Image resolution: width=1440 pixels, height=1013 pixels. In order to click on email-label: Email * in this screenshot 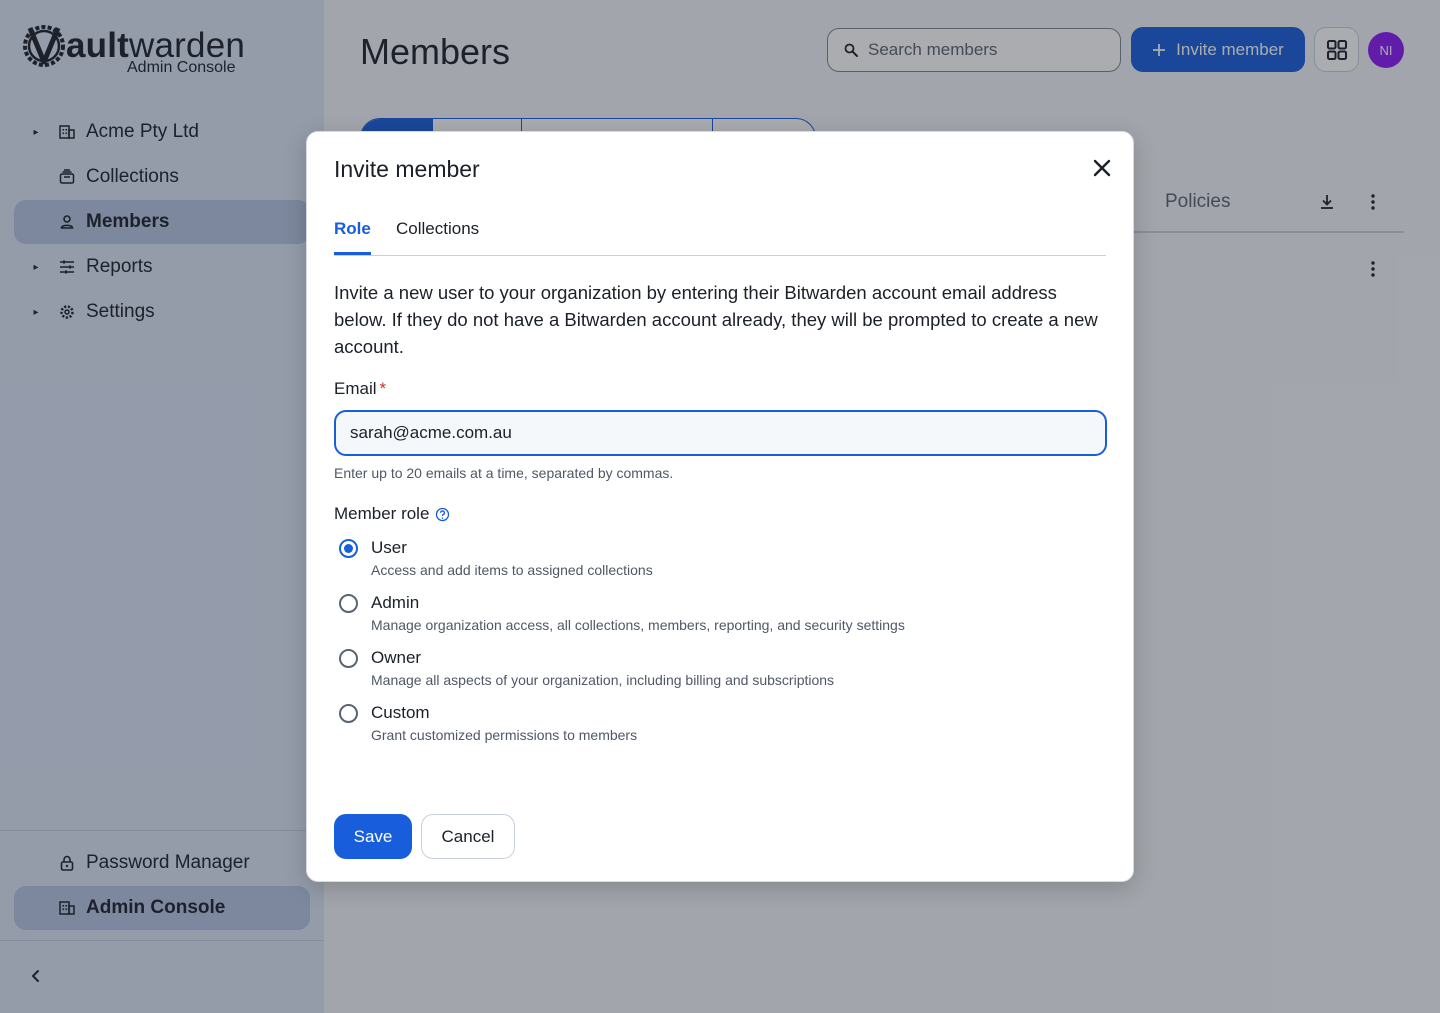, I will do `click(360, 389)`.